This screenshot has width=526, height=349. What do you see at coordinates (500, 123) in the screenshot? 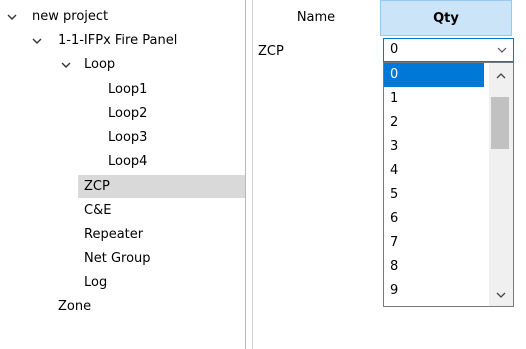
I see `scrollbar-thumb` at bounding box center [500, 123].